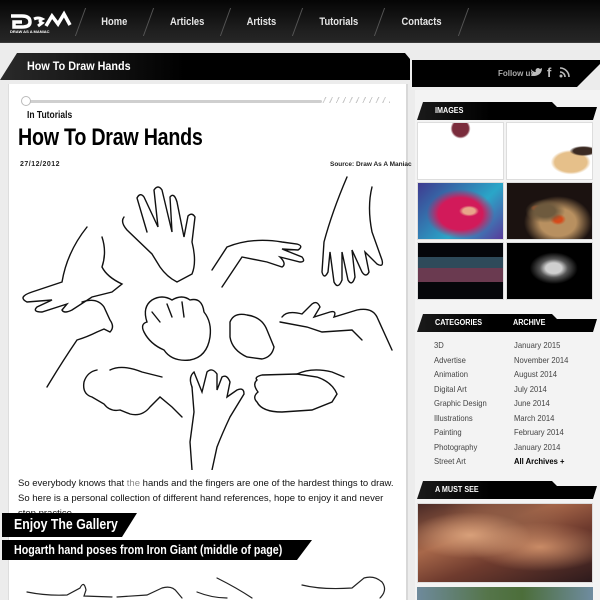  Describe the element at coordinates (371, 164) in the screenshot. I see `post-source: Source: Draw As A Maniac` at that location.